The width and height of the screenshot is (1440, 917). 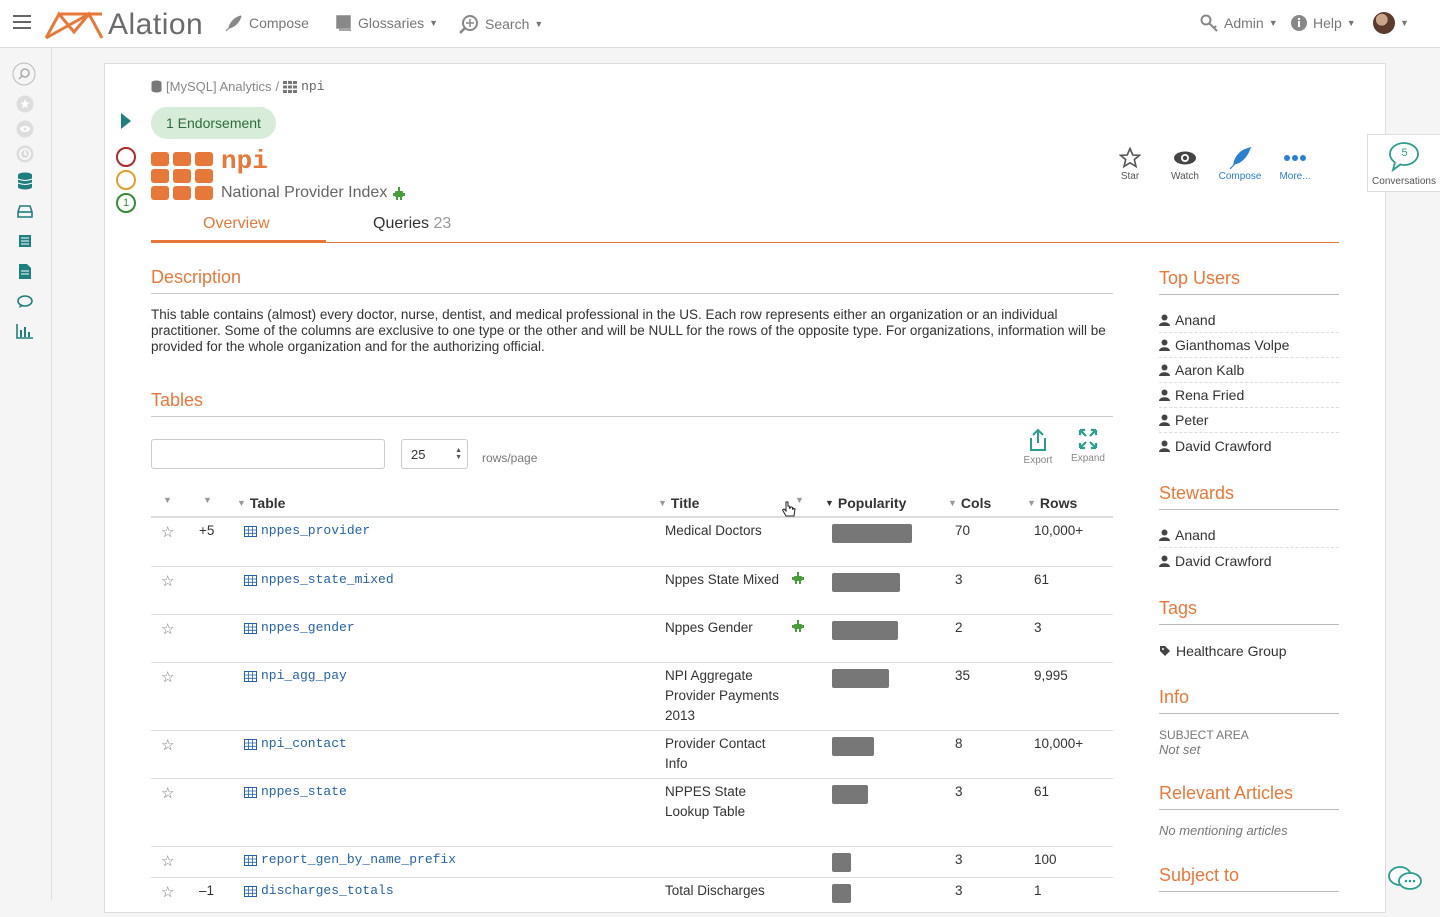 What do you see at coordinates (678, 503) in the screenshot?
I see `column-header-title: ▼ Title` at bounding box center [678, 503].